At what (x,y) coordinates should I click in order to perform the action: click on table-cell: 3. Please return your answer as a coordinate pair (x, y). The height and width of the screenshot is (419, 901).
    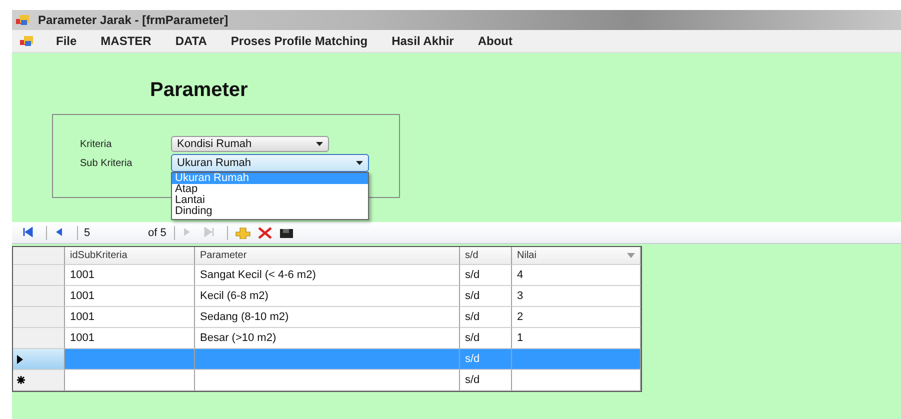
    Looking at the image, I should click on (576, 296).